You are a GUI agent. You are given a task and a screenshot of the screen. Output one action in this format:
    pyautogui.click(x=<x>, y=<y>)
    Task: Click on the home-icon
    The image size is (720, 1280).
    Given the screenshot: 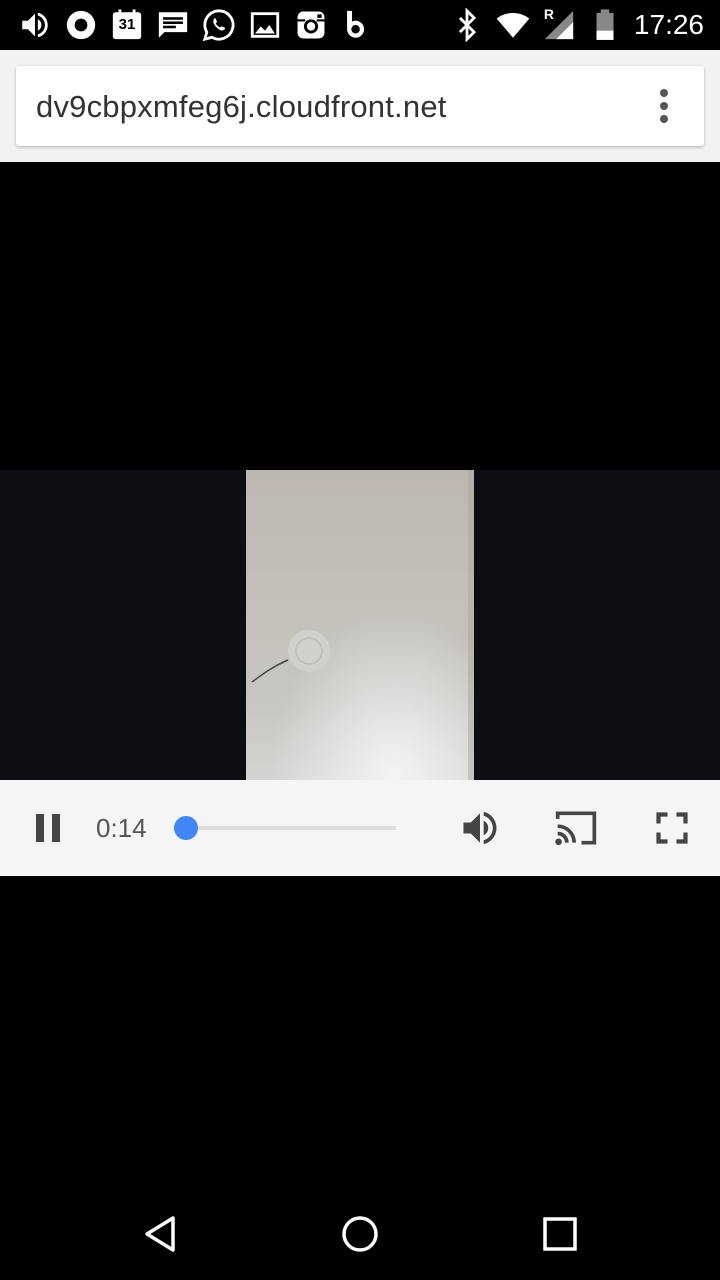 What is the action you would take?
    pyautogui.click(x=360, y=1234)
    